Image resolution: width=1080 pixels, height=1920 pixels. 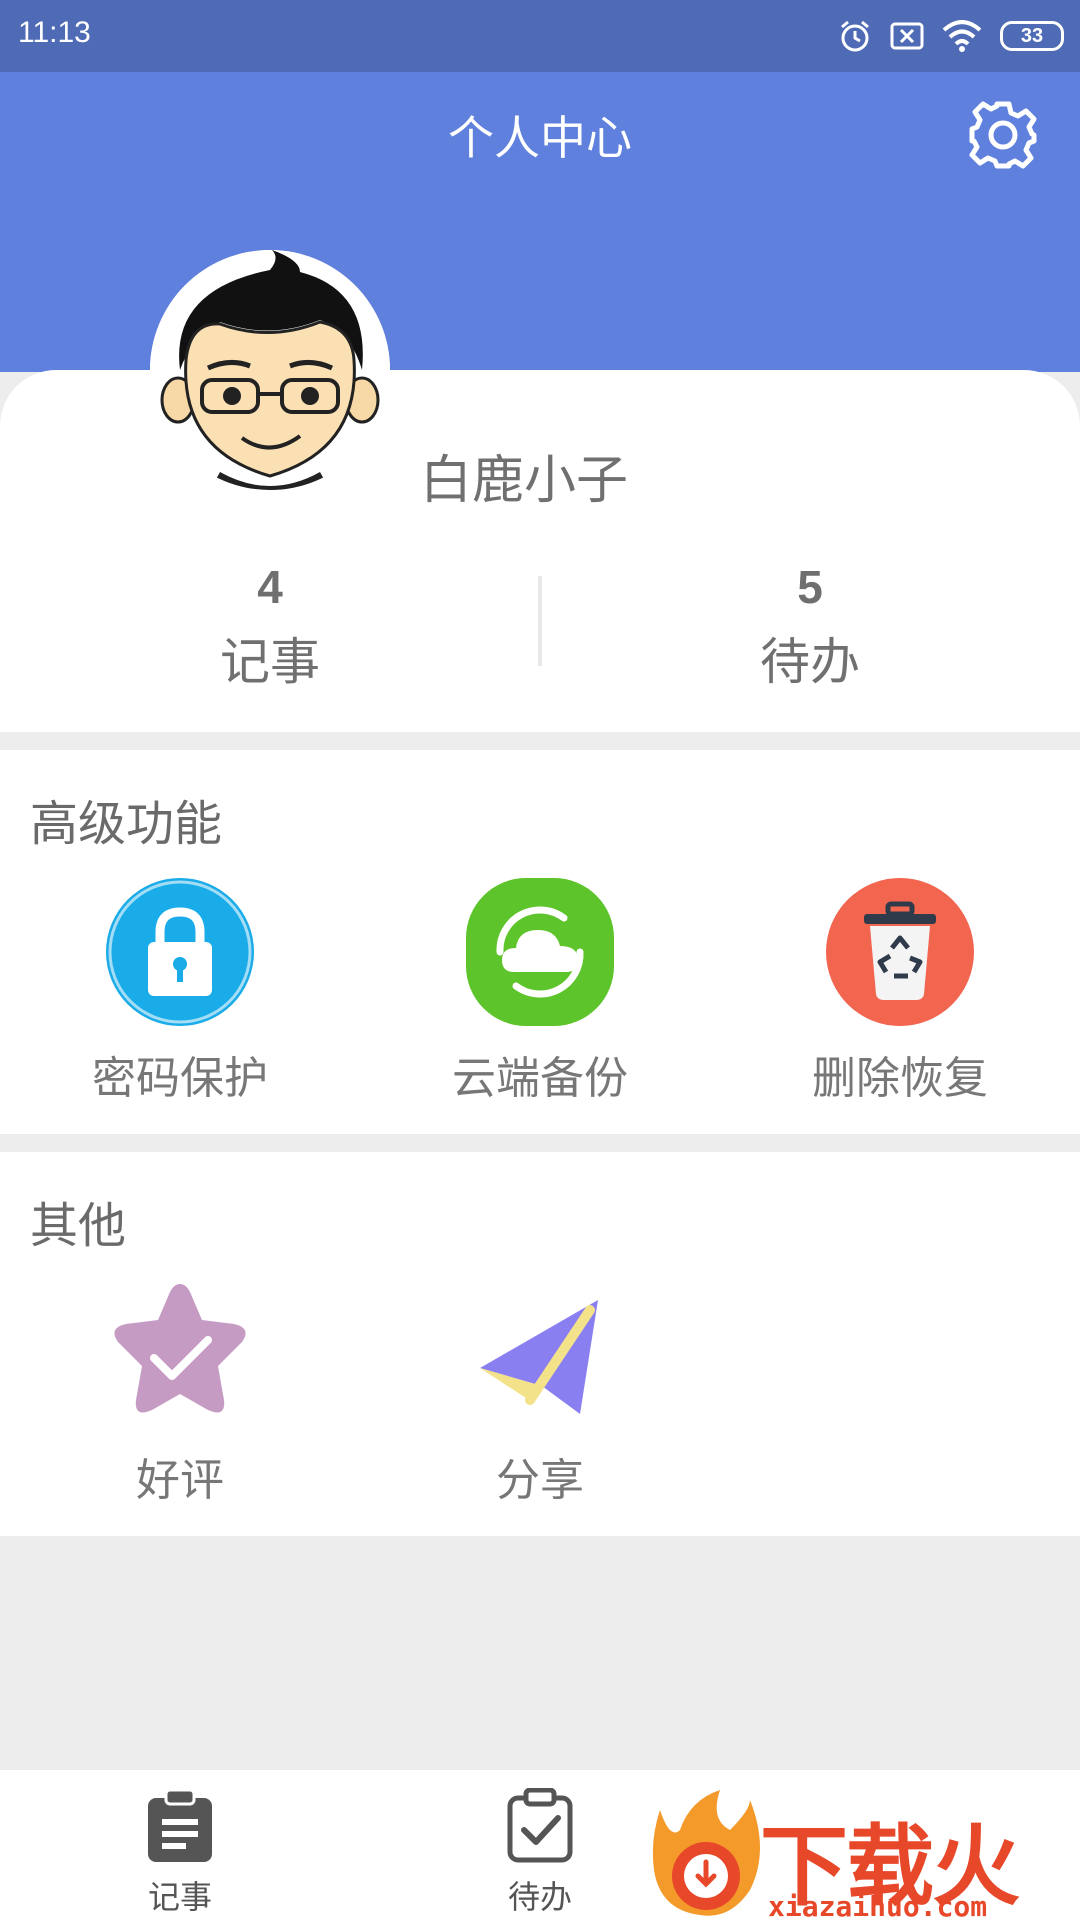 I want to click on nav-todos: 待办, so click(x=540, y=1852).